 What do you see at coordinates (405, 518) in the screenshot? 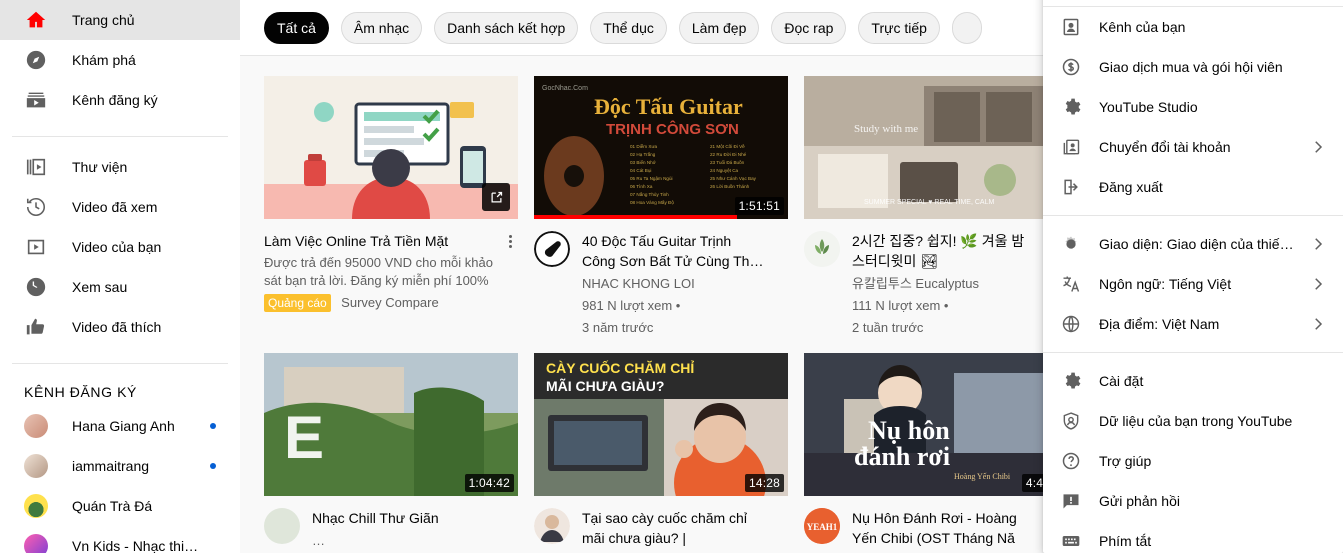
I see `video-title: Nhạc Chill Thư Giãn` at bounding box center [405, 518].